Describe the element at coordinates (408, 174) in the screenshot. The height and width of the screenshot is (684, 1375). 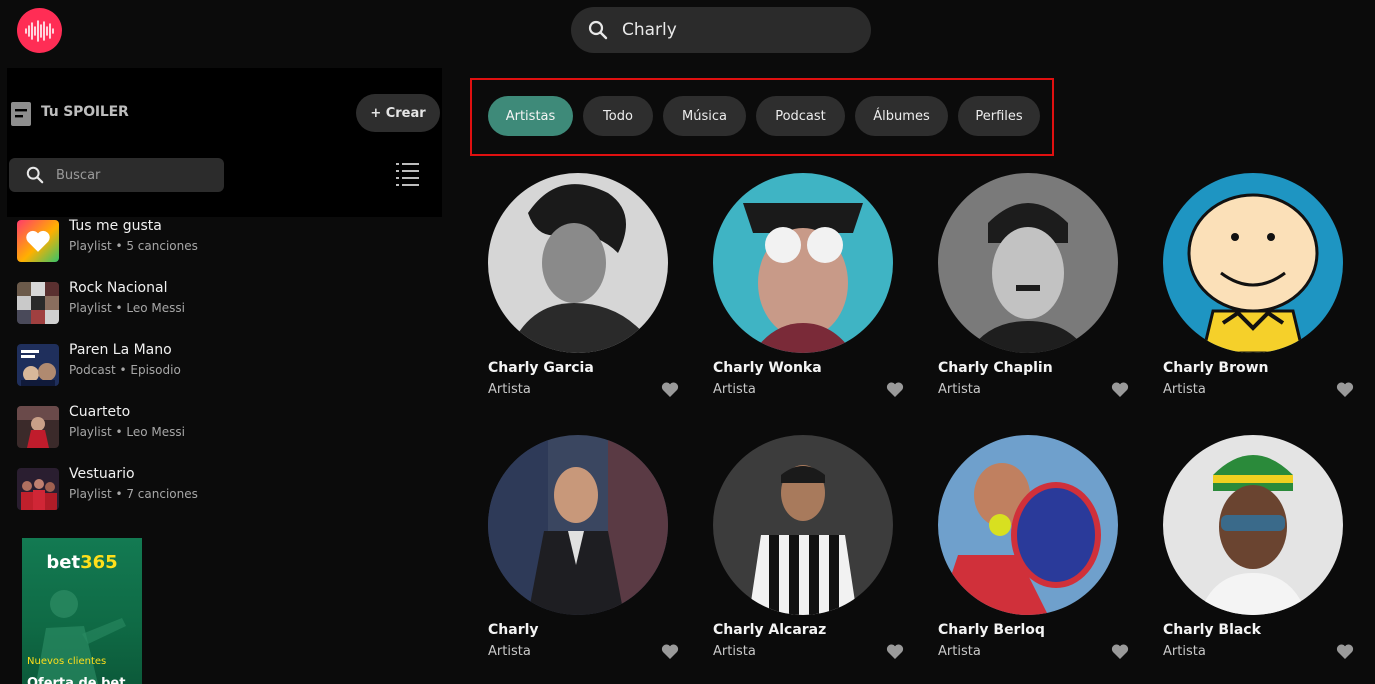
I see `list-view-icon` at that location.